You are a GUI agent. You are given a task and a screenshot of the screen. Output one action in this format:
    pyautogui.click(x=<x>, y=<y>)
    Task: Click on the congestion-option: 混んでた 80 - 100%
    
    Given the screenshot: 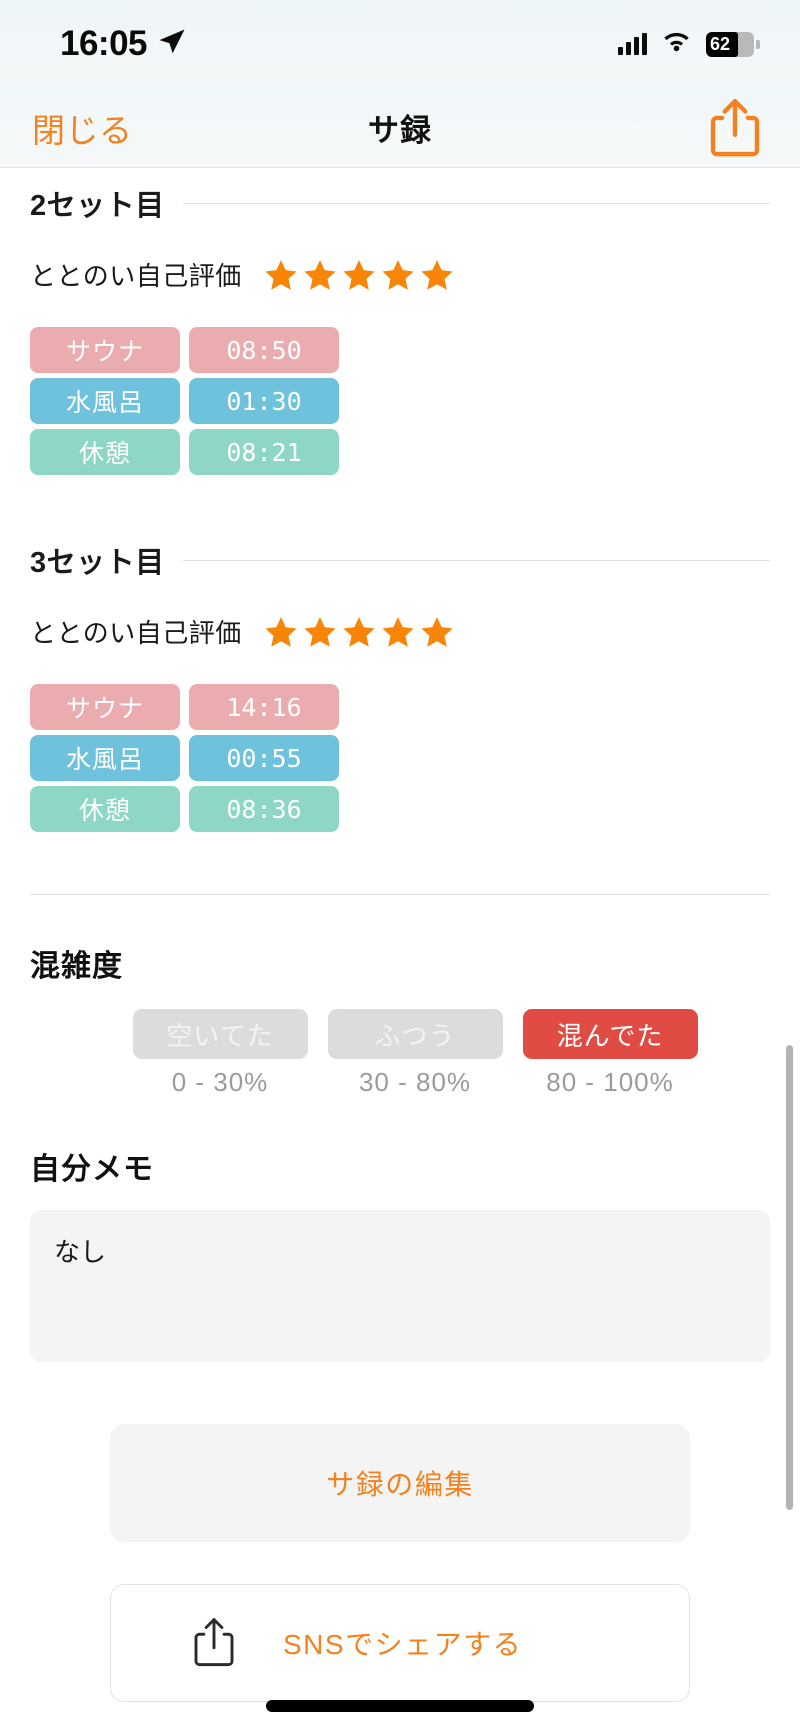 What is the action you would take?
    pyautogui.click(x=610, y=1053)
    